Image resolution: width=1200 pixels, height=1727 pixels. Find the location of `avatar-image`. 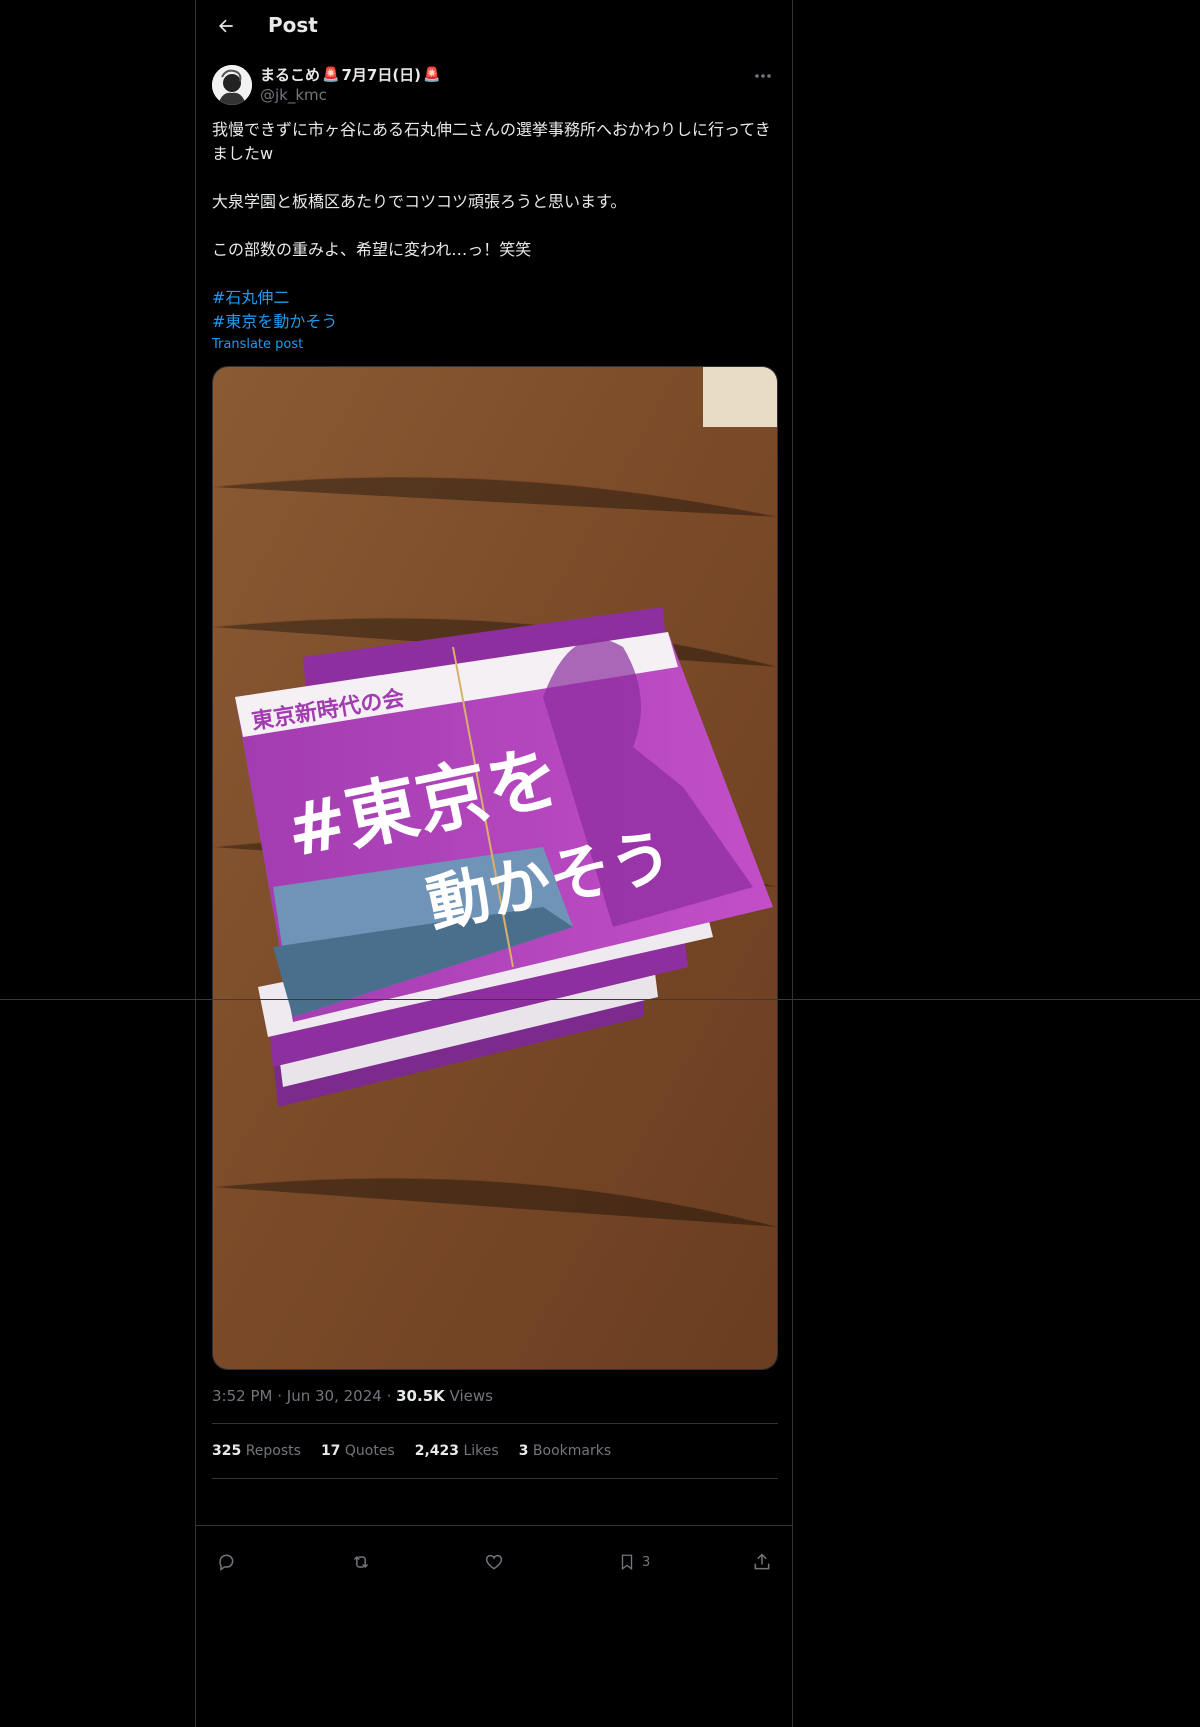

avatar-image is located at coordinates (232, 85).